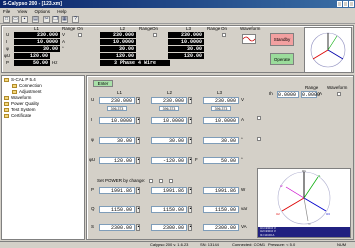 The image size is (355, 248). What do you see at coordinates (138, 100) in the screenshot?
I see `u-l1-spinner: ▲` at bounding box center [138, 100].